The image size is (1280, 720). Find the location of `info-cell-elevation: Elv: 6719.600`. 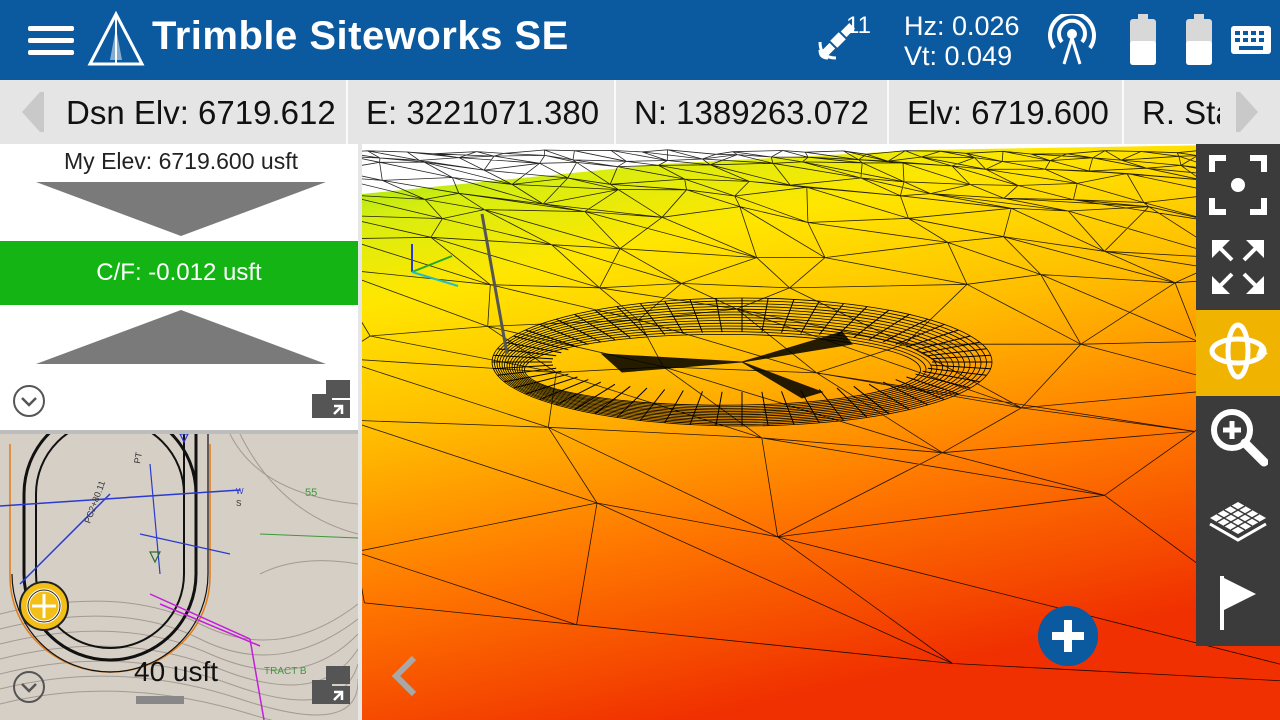

info-cell-elevation: Elv: 6719.600 is located at coordinates (1006, 112).